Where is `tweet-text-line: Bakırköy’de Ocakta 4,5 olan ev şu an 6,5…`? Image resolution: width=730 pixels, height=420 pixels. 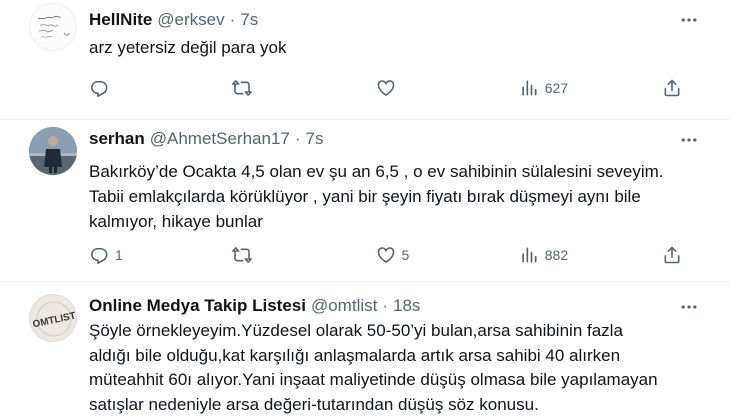 tweet-text-line: Bakırköy’de Ocakta 4,5 olan ev şu an 6,5… is located at coordinates (376, 171).